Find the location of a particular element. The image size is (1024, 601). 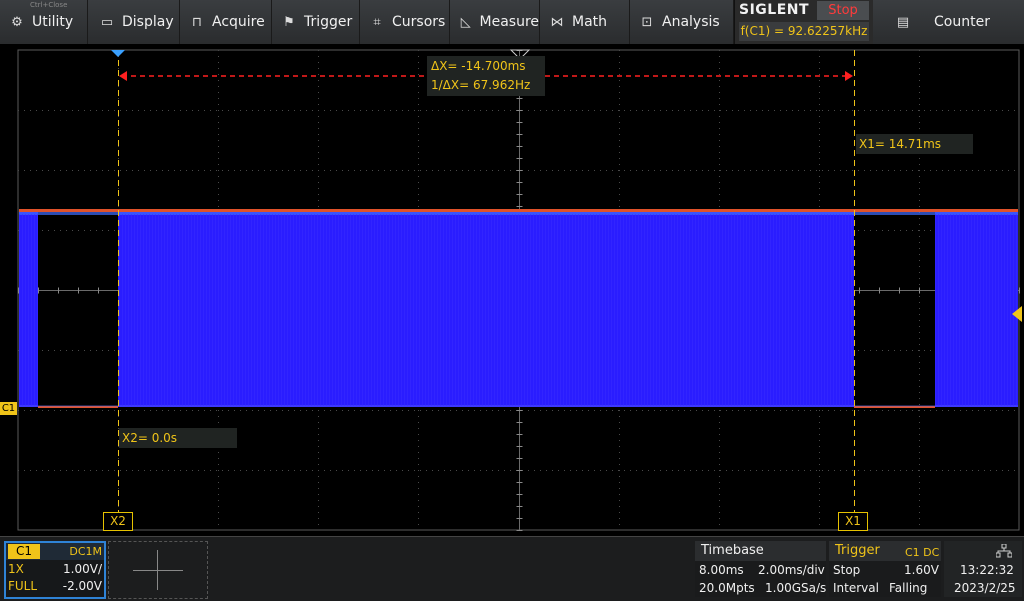

clock-panel: 13:22:32 2023/2/25 is located at coordinates (983, 569).